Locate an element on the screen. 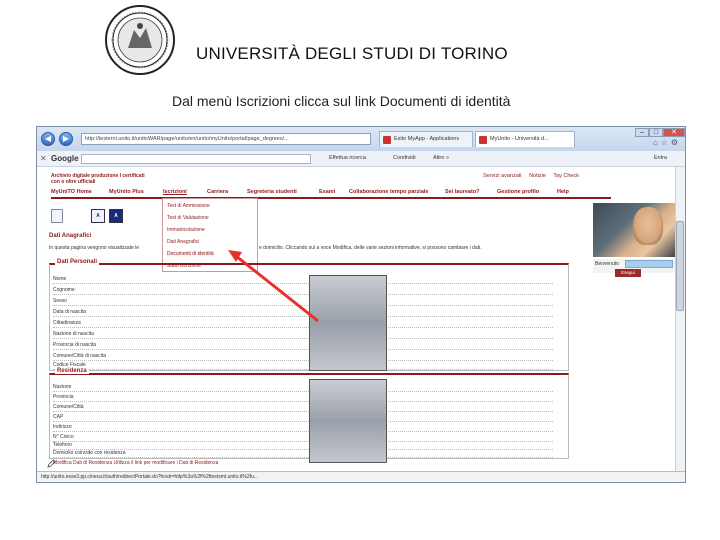 The image size is (720, 540). personal-data-legend: Dati Personali is located at coordinates (77, 262).